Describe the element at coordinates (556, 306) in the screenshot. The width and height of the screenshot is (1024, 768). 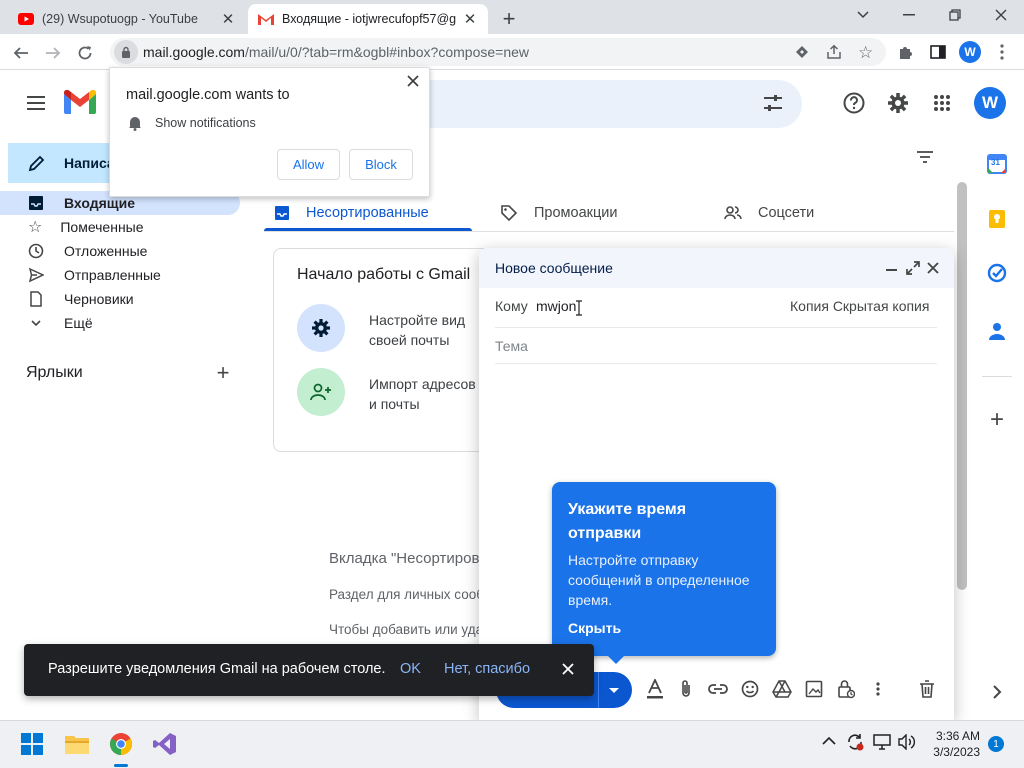
I see `to-input: mwjon` at that location.